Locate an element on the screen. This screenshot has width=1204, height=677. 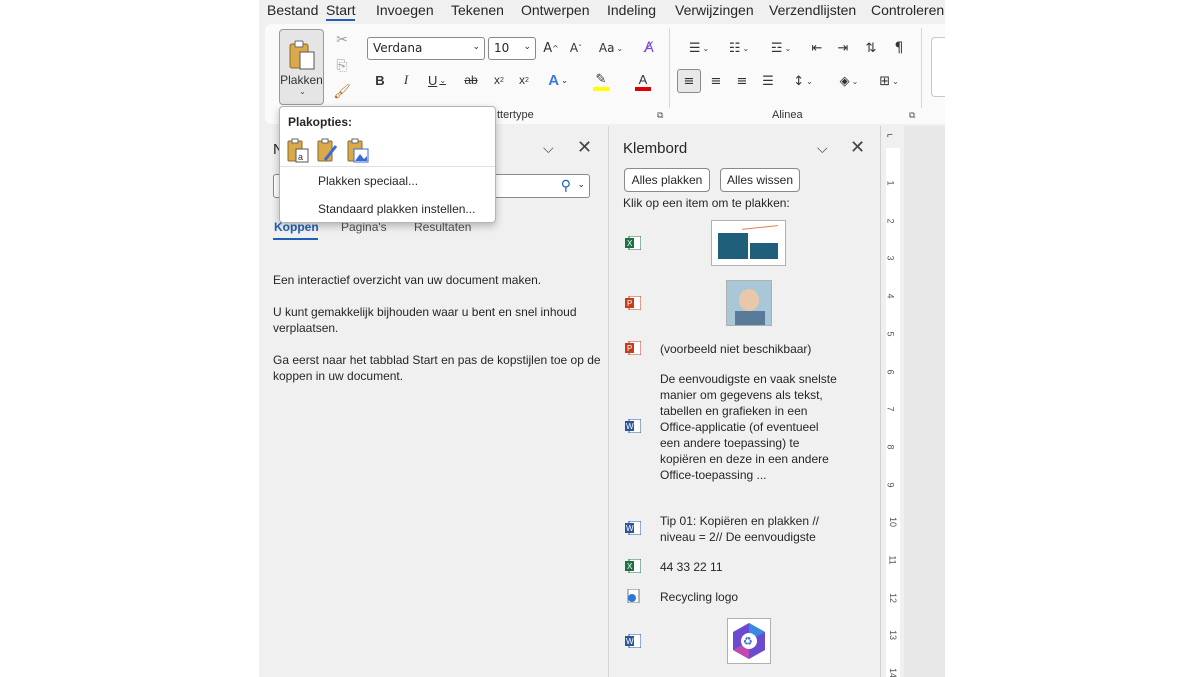
decrease-indent-icon: ⇤ is located at coordinates (817, 48).